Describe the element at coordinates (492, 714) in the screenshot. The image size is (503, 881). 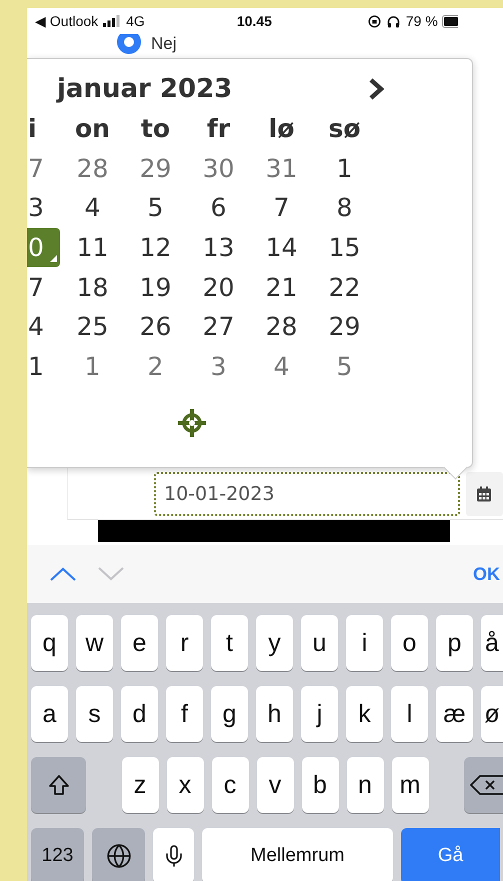
I see `letter-key: ø` at that location.